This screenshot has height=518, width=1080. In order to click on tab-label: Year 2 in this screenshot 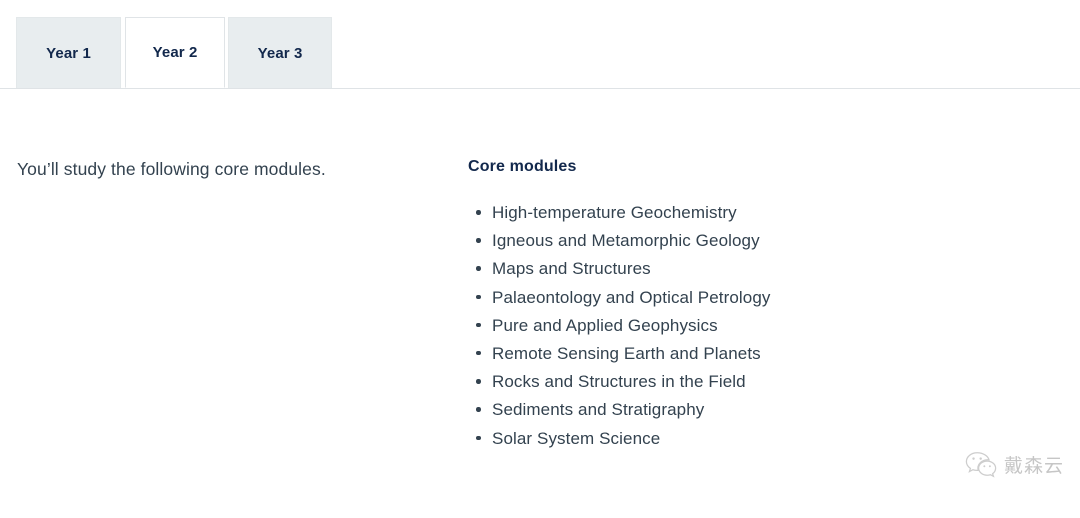, I will do `click(175, 52)`.